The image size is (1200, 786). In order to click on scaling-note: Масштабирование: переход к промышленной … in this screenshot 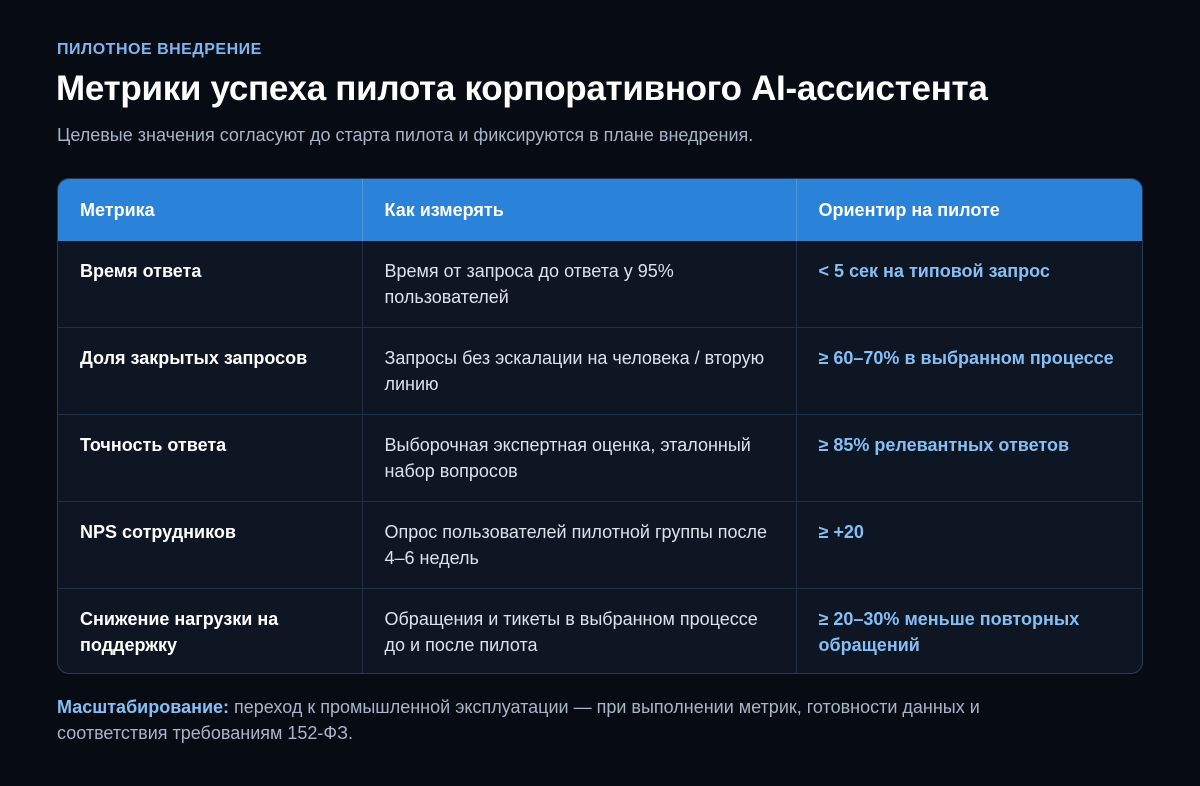, I will do `click(537, 720)`.